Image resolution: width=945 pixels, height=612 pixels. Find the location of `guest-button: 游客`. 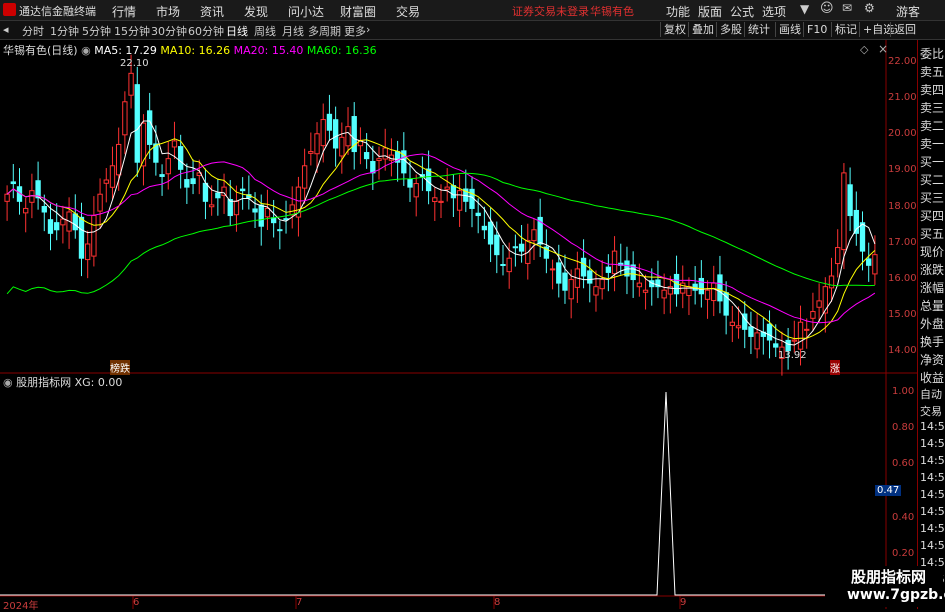

guest-button: 游客 is located at coordinates (908, 11).